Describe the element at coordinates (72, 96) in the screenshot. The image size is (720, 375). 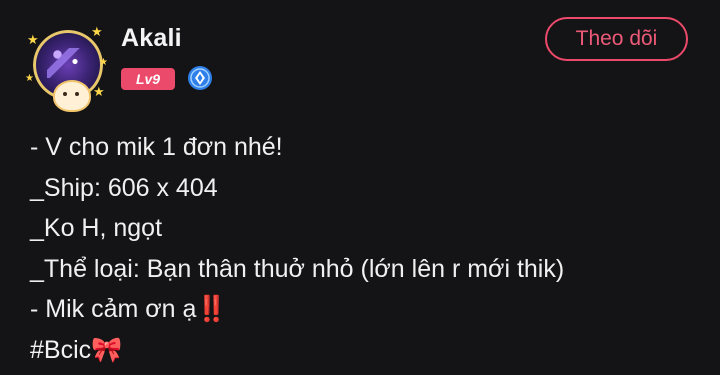
I see `avatar-chibi-sticker` at that location.